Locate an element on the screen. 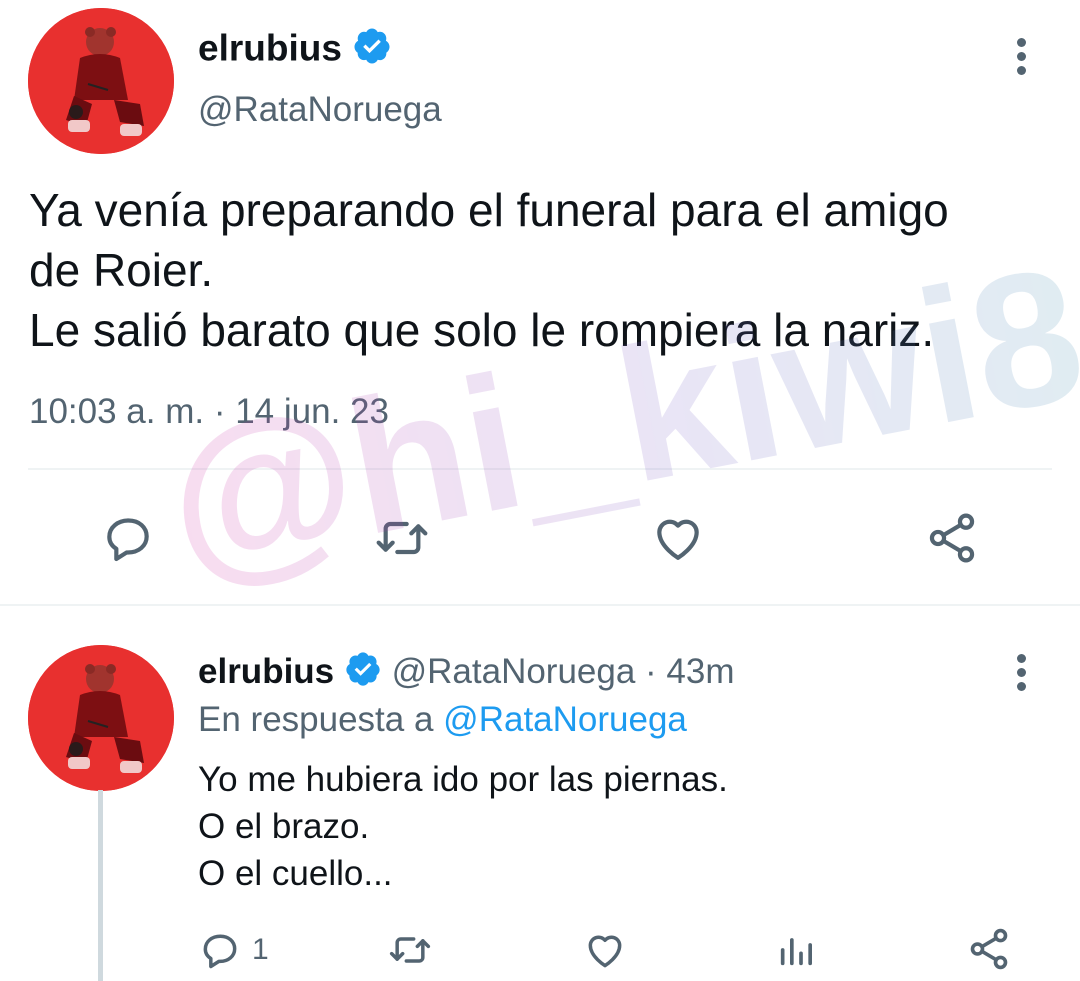  reply-author-name: elrubius is located at coordinates (266, 671).